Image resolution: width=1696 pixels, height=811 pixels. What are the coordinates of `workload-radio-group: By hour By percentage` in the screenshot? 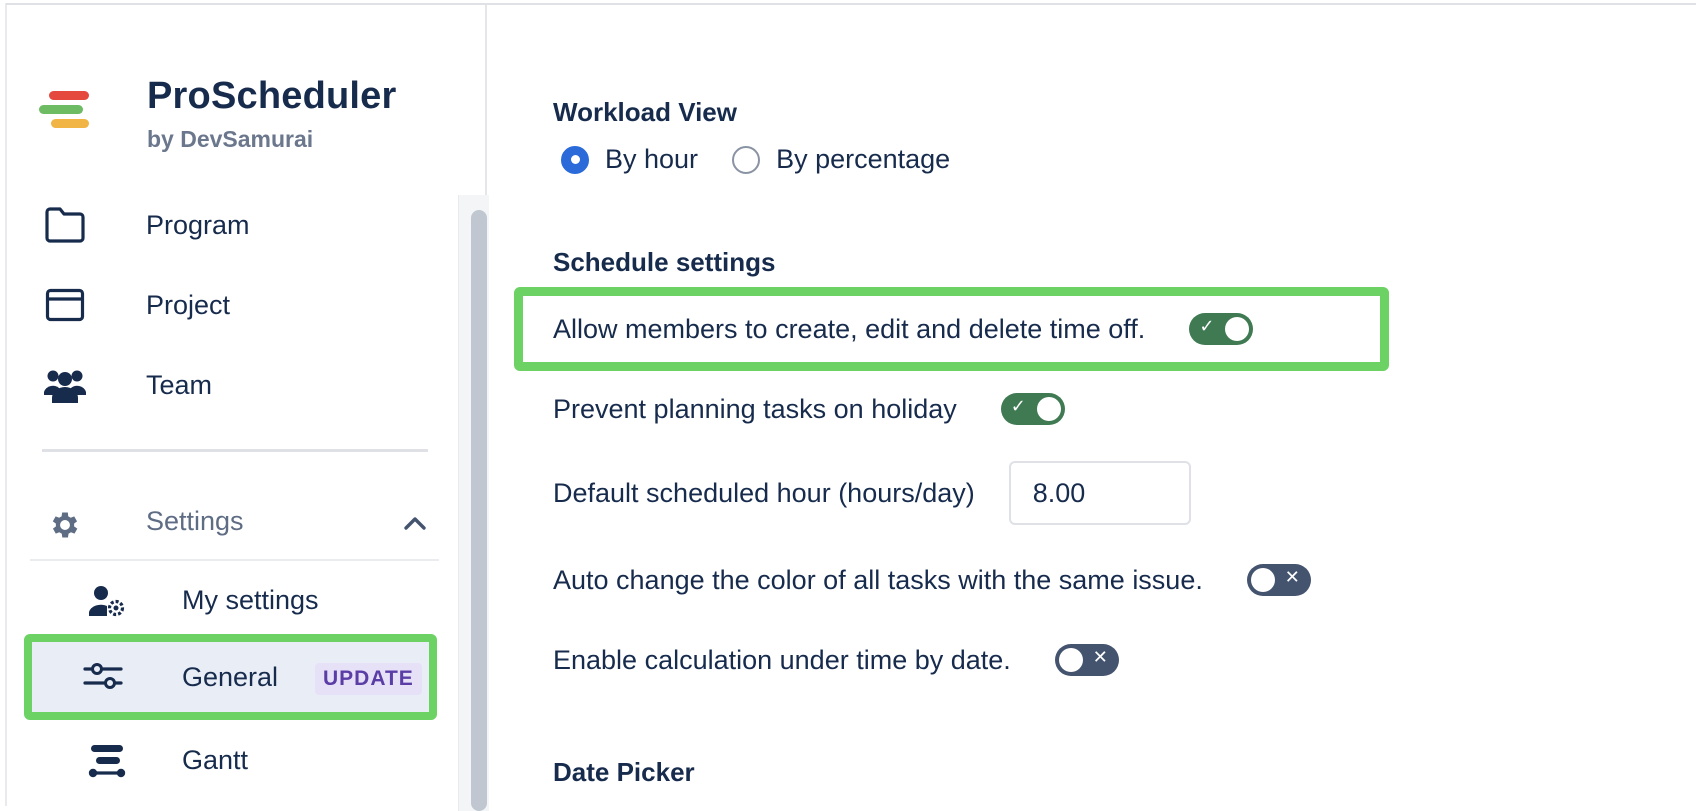 It's located at (772, 159).